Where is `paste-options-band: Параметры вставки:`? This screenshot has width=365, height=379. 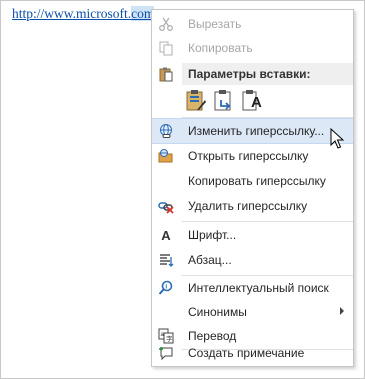 paste-options-band: Параметры вставки: is located at coordinates (267, 74).